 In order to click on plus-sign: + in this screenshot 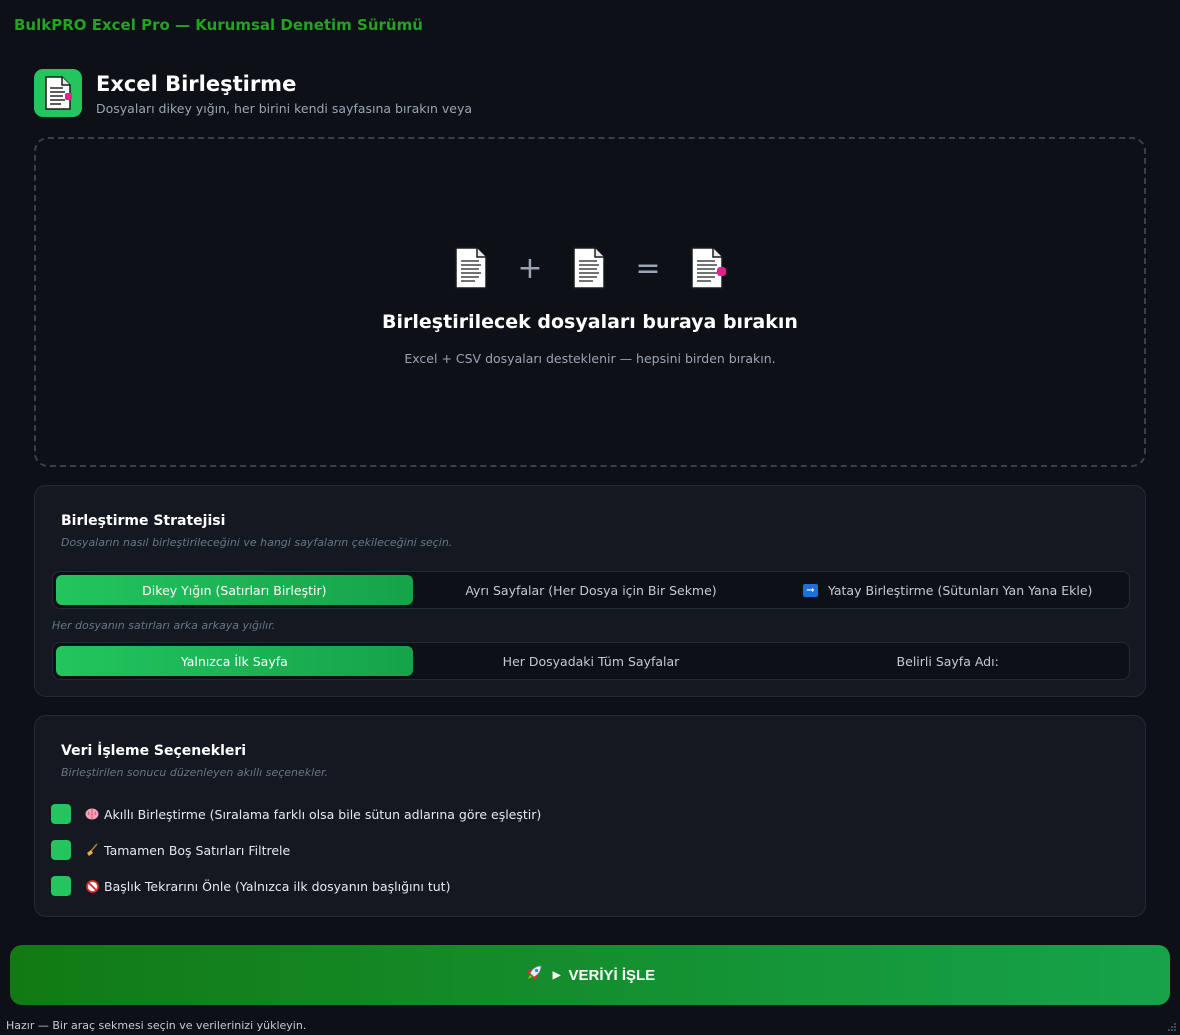, I will do `click(530, 268)`.